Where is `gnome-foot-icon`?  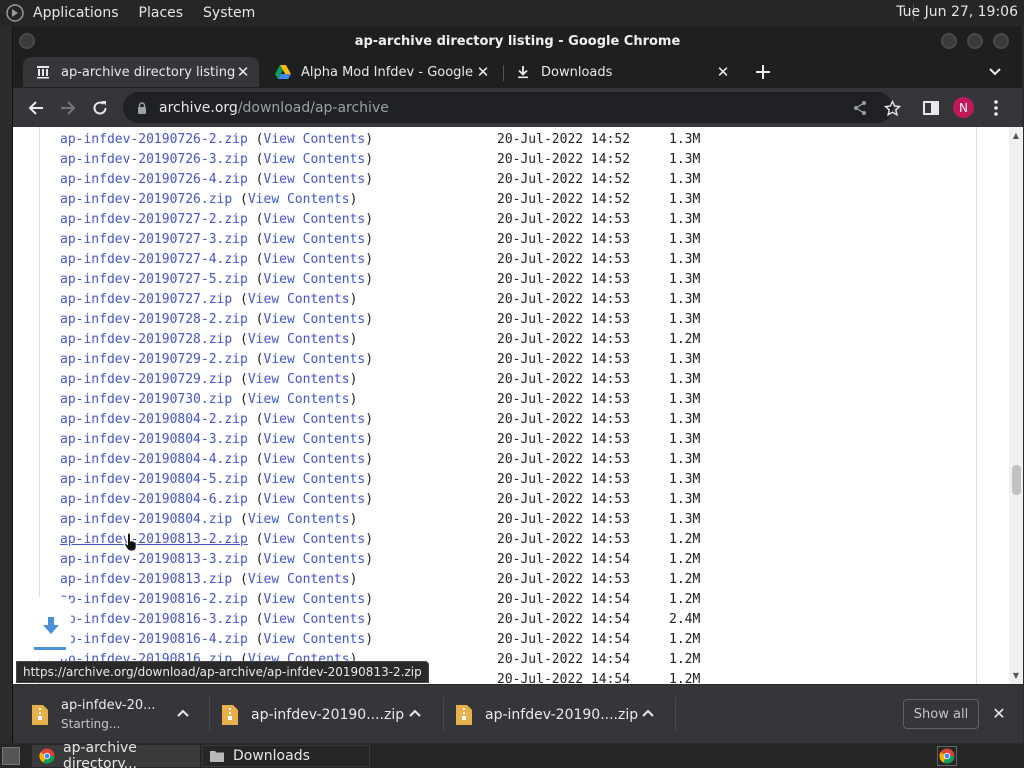
gnome-foot-icon is located at coordinates (15, 13).